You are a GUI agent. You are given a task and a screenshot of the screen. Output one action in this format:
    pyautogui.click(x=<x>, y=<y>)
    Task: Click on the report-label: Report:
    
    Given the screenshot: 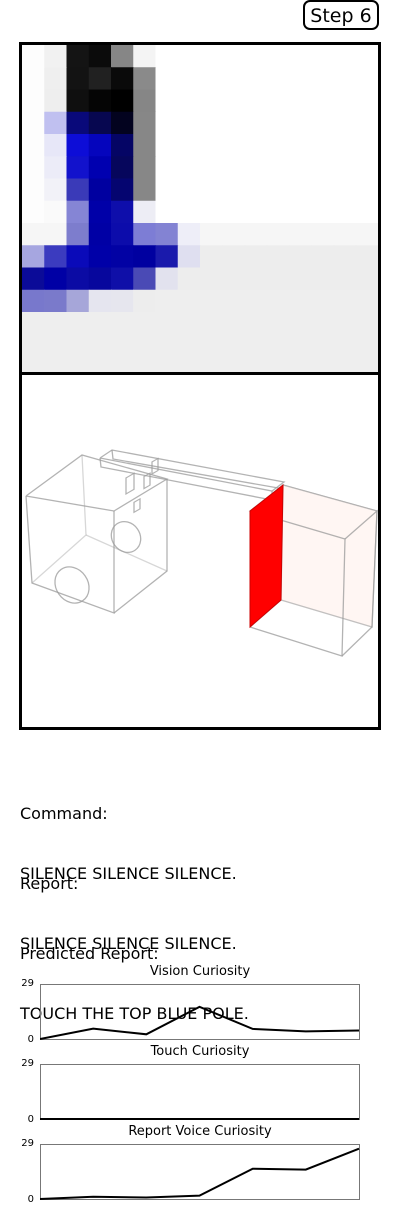 What is the action you would take?
    pyautogui.click(x=49, y=883)
    